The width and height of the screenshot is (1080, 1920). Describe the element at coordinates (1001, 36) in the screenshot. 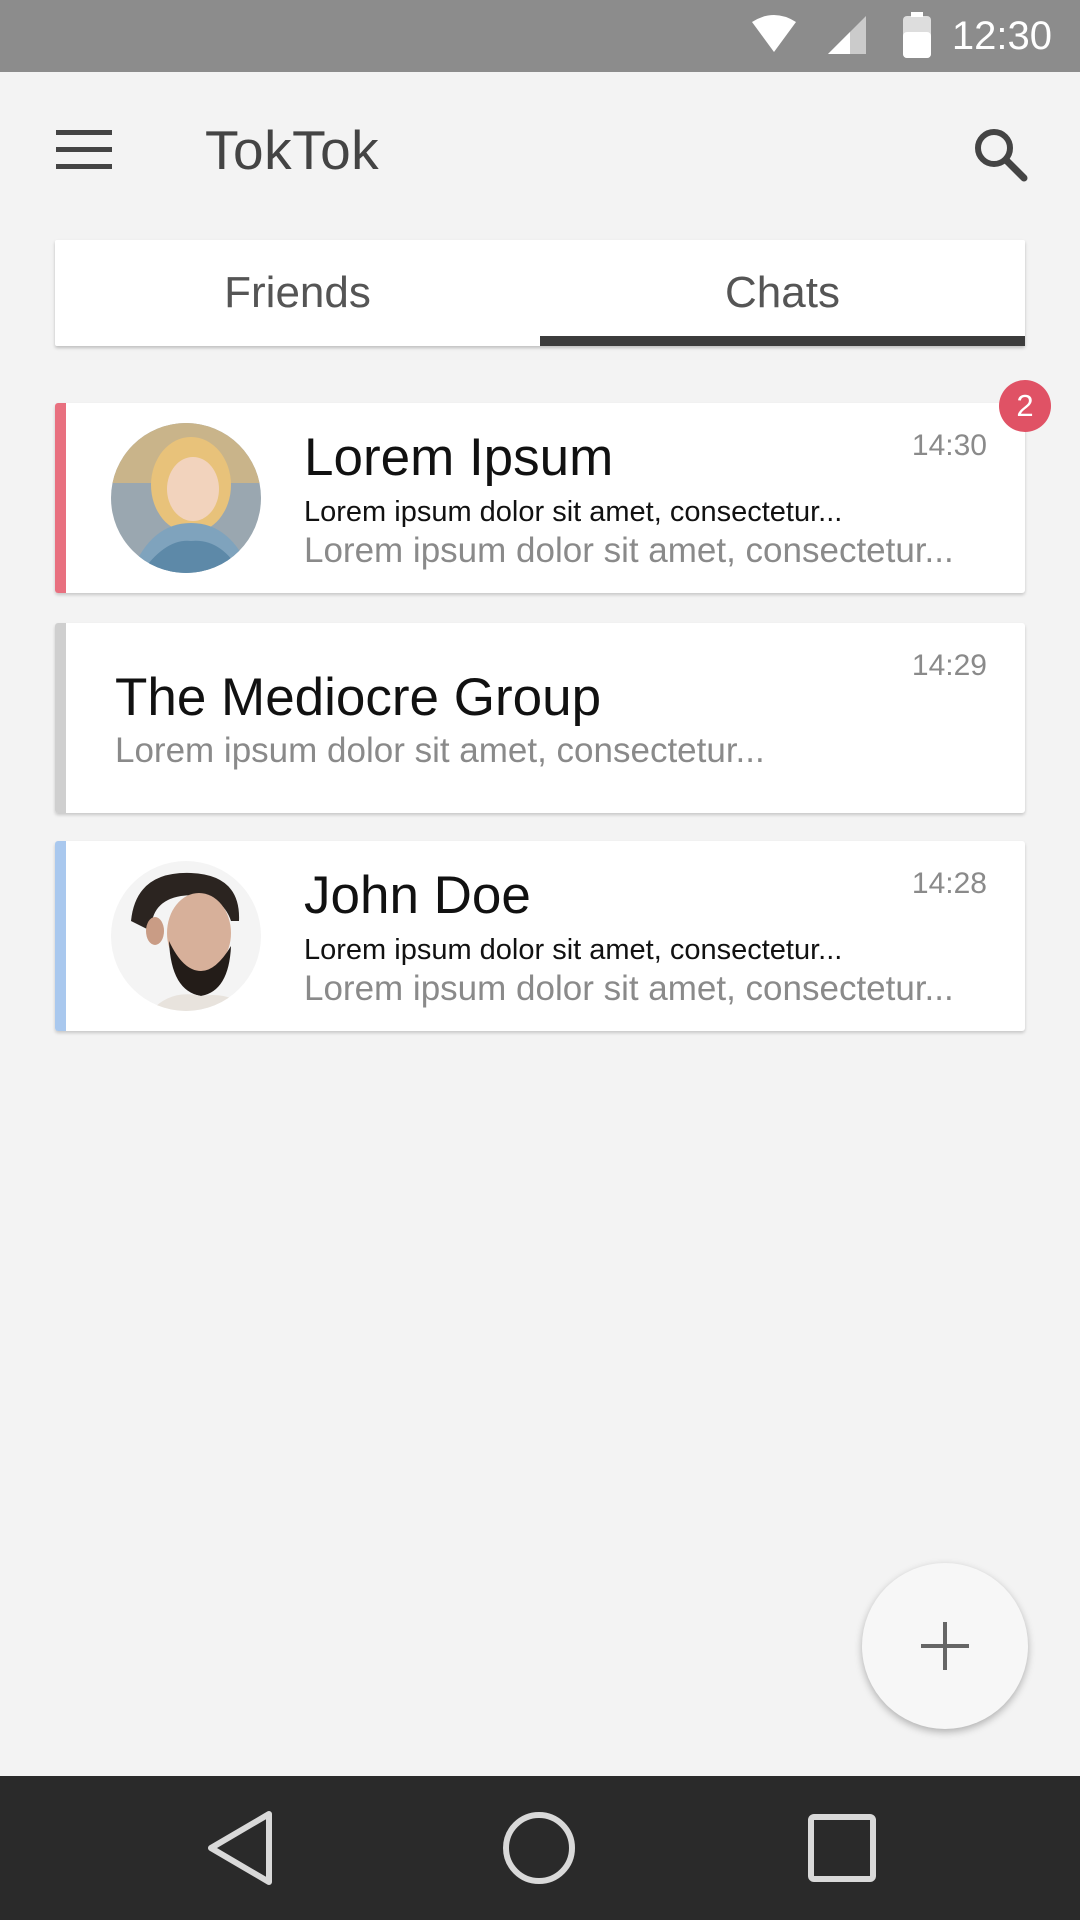

I see `status-time: 12:30` at that location.